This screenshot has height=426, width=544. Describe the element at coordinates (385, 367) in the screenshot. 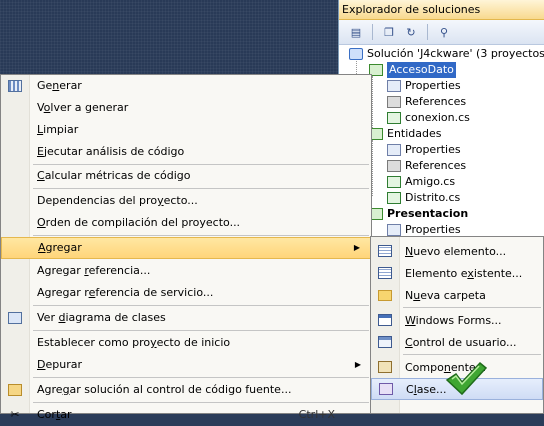

I see `component-icon` at that location.